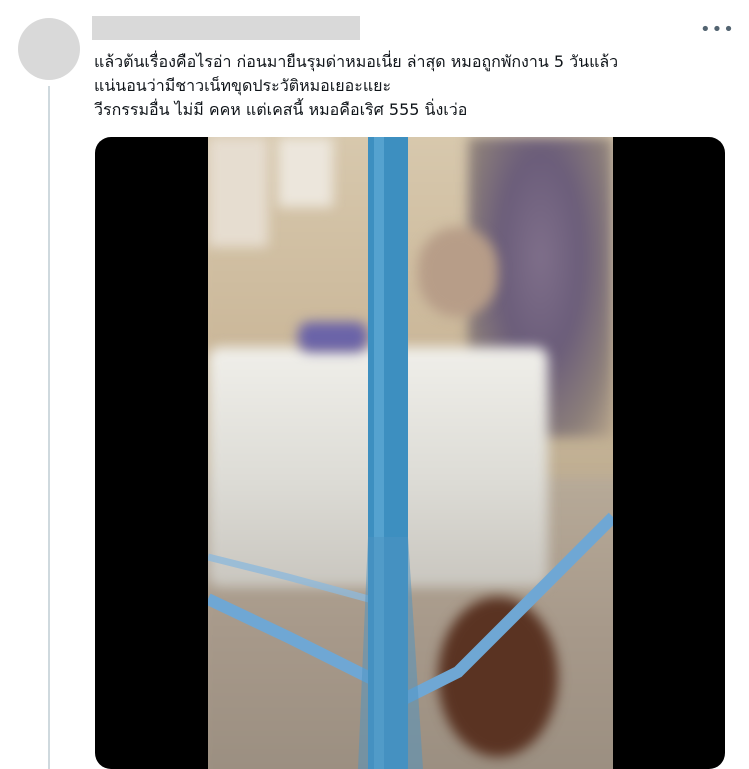 This screenshot has width=749, height=769. What do you see at coordinates (226, 28) in the screenshot?
I see `author-name-redacted` at bounding box center [226, 28].